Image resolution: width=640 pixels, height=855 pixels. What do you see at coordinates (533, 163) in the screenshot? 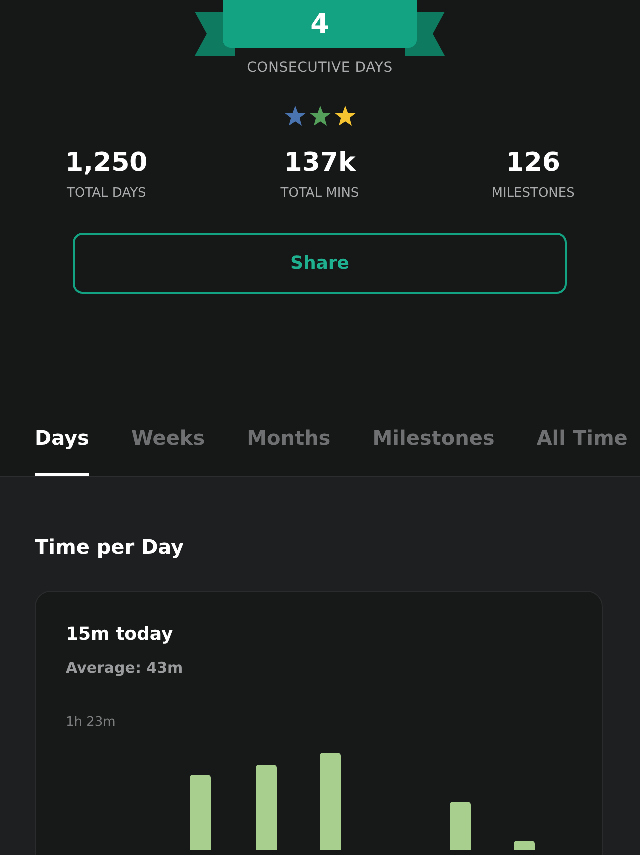
I see `stat-value: 126` at bounding box center [533, 163].